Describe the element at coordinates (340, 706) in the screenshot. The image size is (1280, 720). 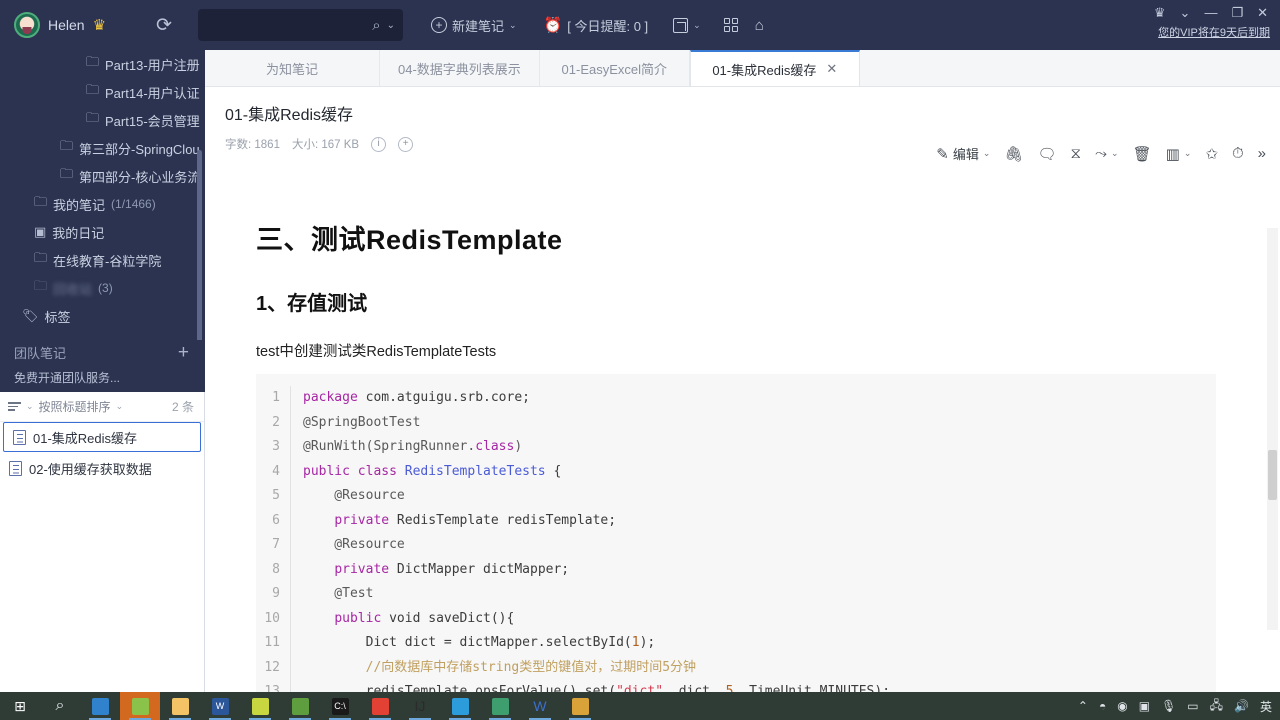
I see `cmd-icon: C:\` at that location.